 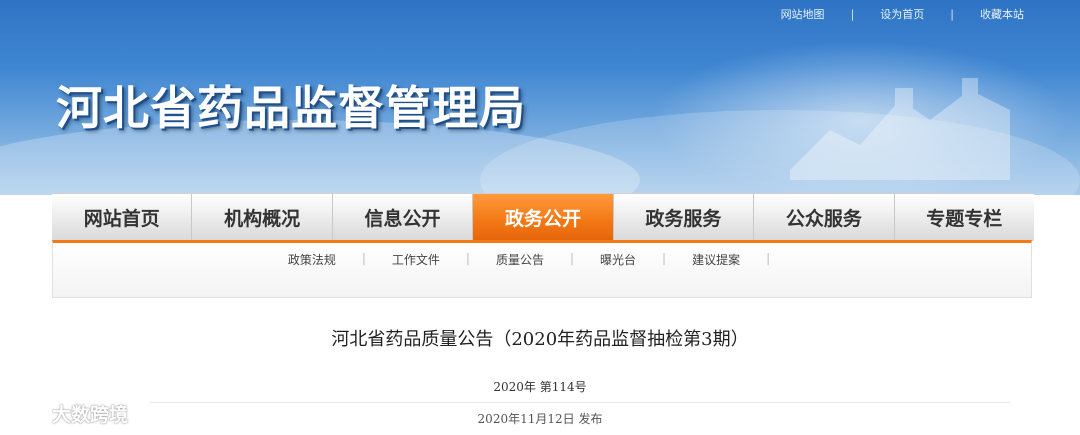 I want to click on top-links: 网站地图 | 设为首页 | 收藏本站, so click(x=902, y=14).